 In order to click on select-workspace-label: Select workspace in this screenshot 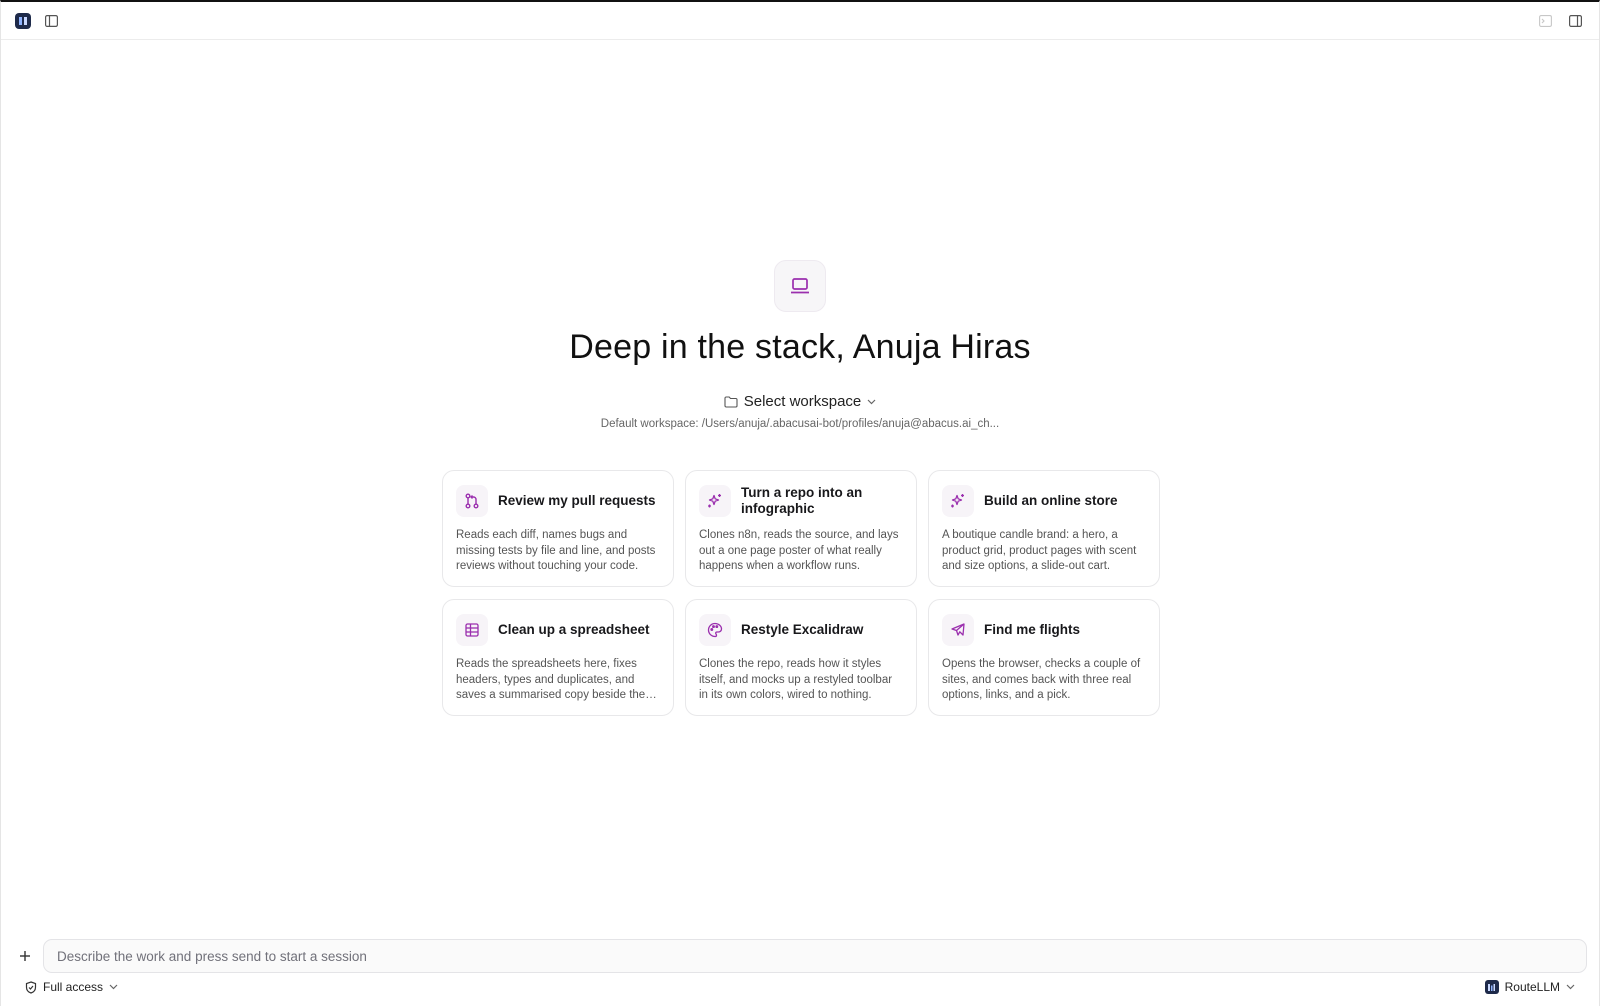, I will do `click(802, 401)`.